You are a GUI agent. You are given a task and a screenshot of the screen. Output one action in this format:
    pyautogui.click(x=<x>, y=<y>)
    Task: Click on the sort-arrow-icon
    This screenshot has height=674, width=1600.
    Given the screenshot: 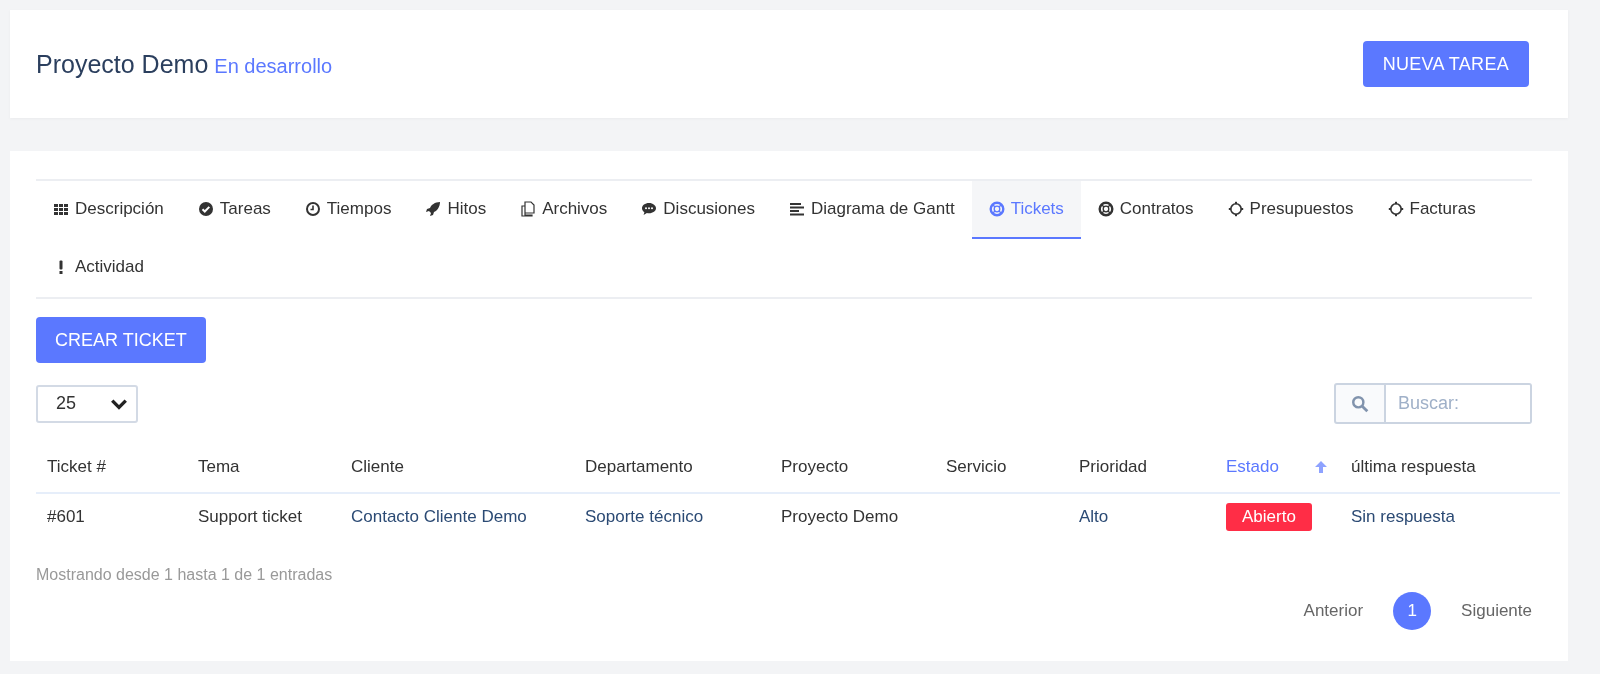 What is the action you would take?
    pyautogui.click(x=1321, y=467)
    